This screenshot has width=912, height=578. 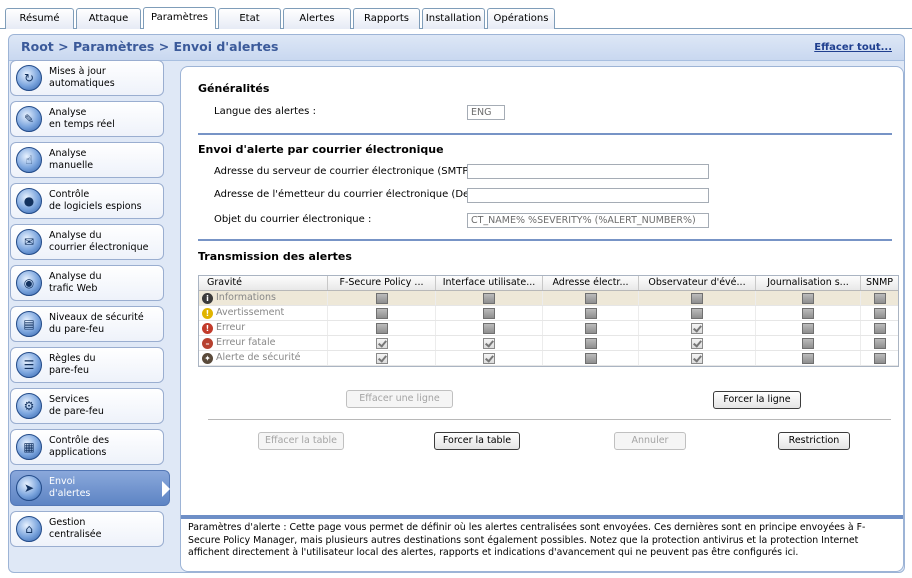 I want to click on table-row: ! Erreur, so click(x=548, y=328).